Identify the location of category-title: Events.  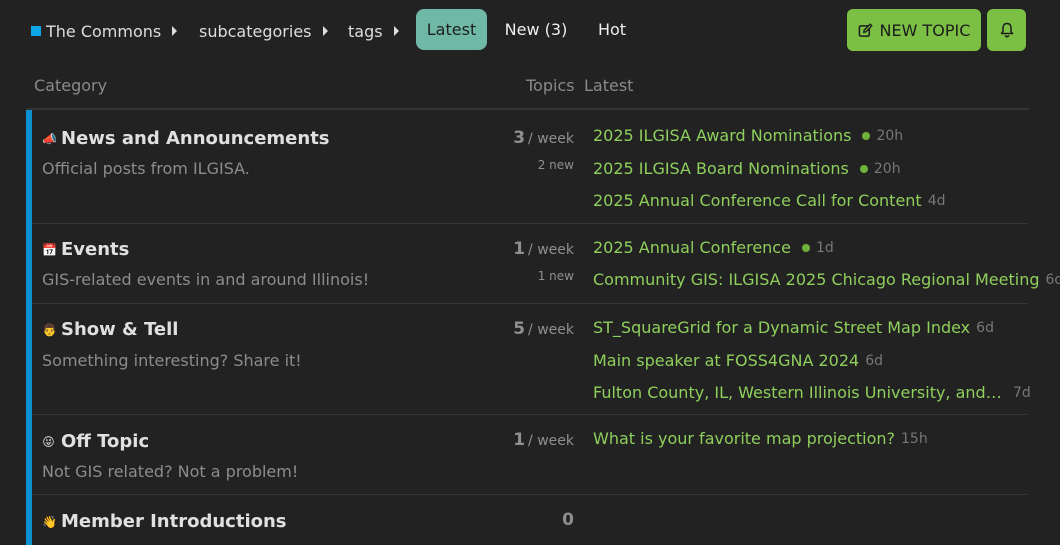
(95, 249).